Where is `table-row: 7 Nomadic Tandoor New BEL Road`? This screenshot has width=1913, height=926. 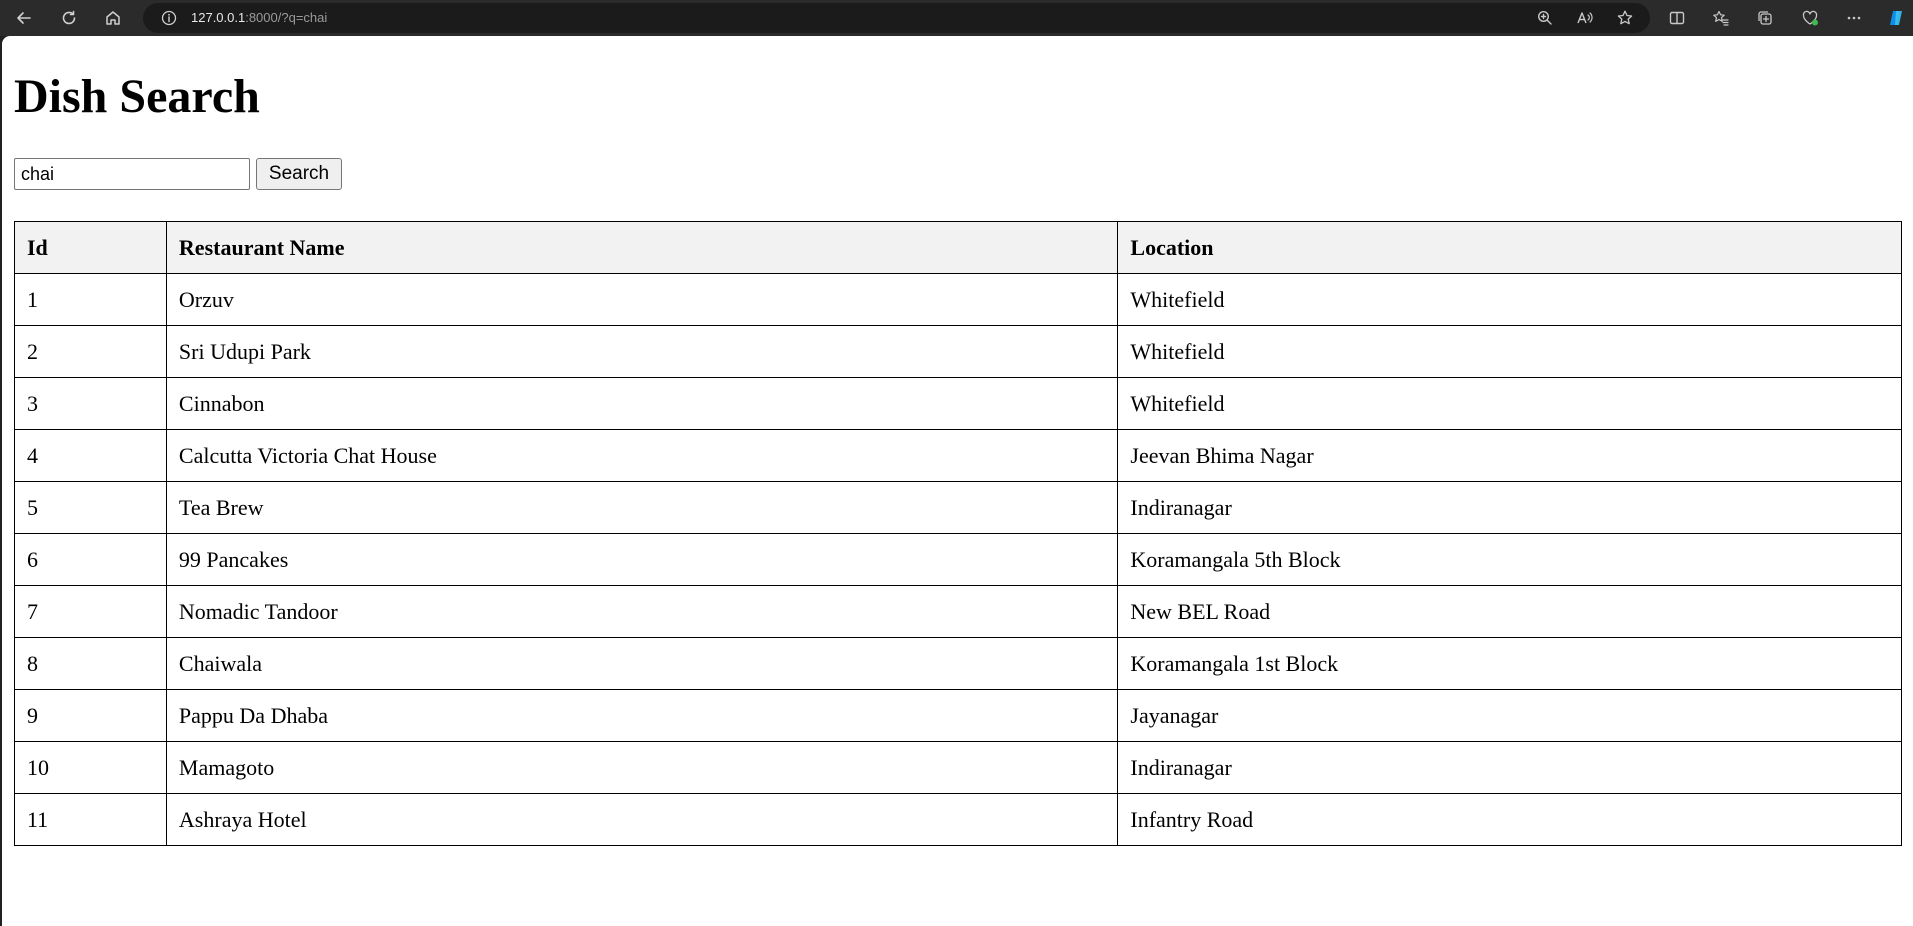 table-row: 7 Nomadic Tandoor New BEL Road is located at coordinates (958, 611).